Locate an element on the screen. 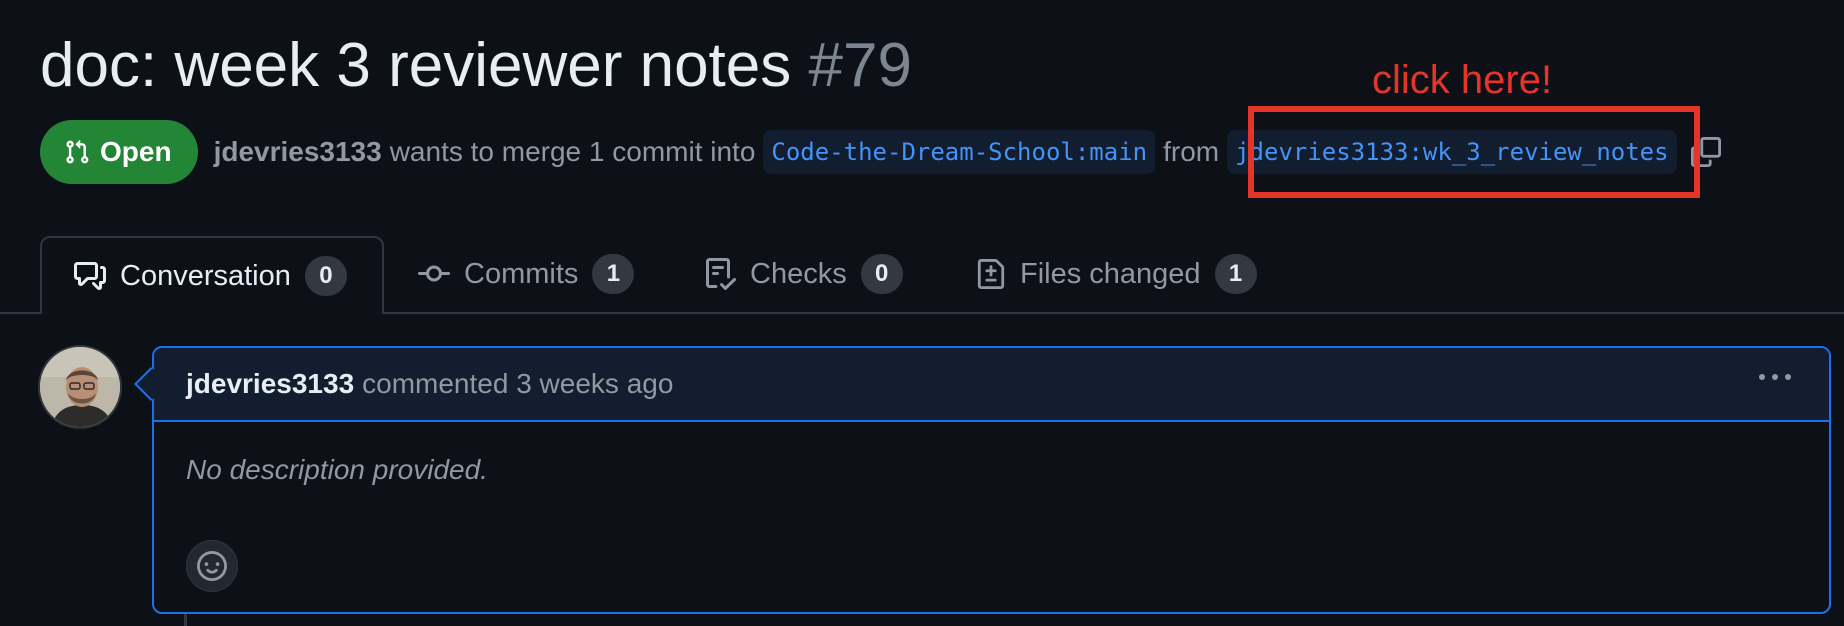 The width and height of the screenshot is (1844, 626). git-pull-request-icon is located at coordinates (77, 151).